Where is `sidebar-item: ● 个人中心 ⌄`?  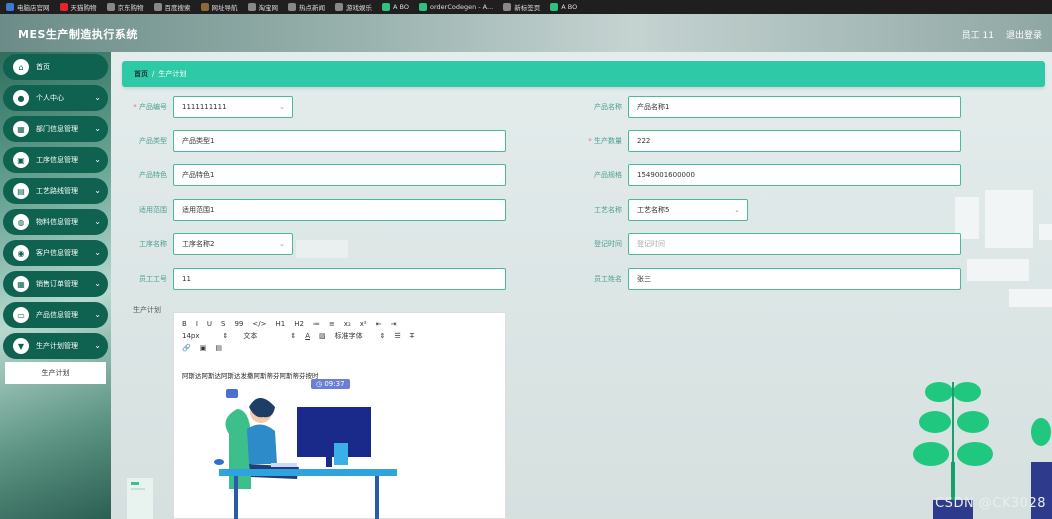 sidebar-item: ● 个人中心 ⌄ is located at coordinates (55, 98).